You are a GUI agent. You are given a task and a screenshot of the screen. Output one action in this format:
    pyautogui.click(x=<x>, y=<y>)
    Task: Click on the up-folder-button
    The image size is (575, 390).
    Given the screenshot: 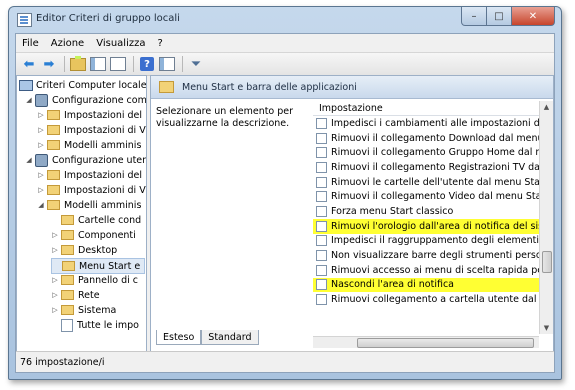 What is the action you would take?
    pyautogui.click(x=78, y=64)
    